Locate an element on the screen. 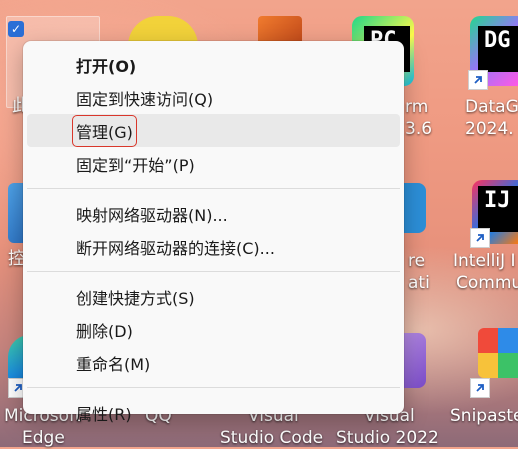 The image size is (518, 449). menu-item-label: 重命名(M) is located at coordinates (113, 364).